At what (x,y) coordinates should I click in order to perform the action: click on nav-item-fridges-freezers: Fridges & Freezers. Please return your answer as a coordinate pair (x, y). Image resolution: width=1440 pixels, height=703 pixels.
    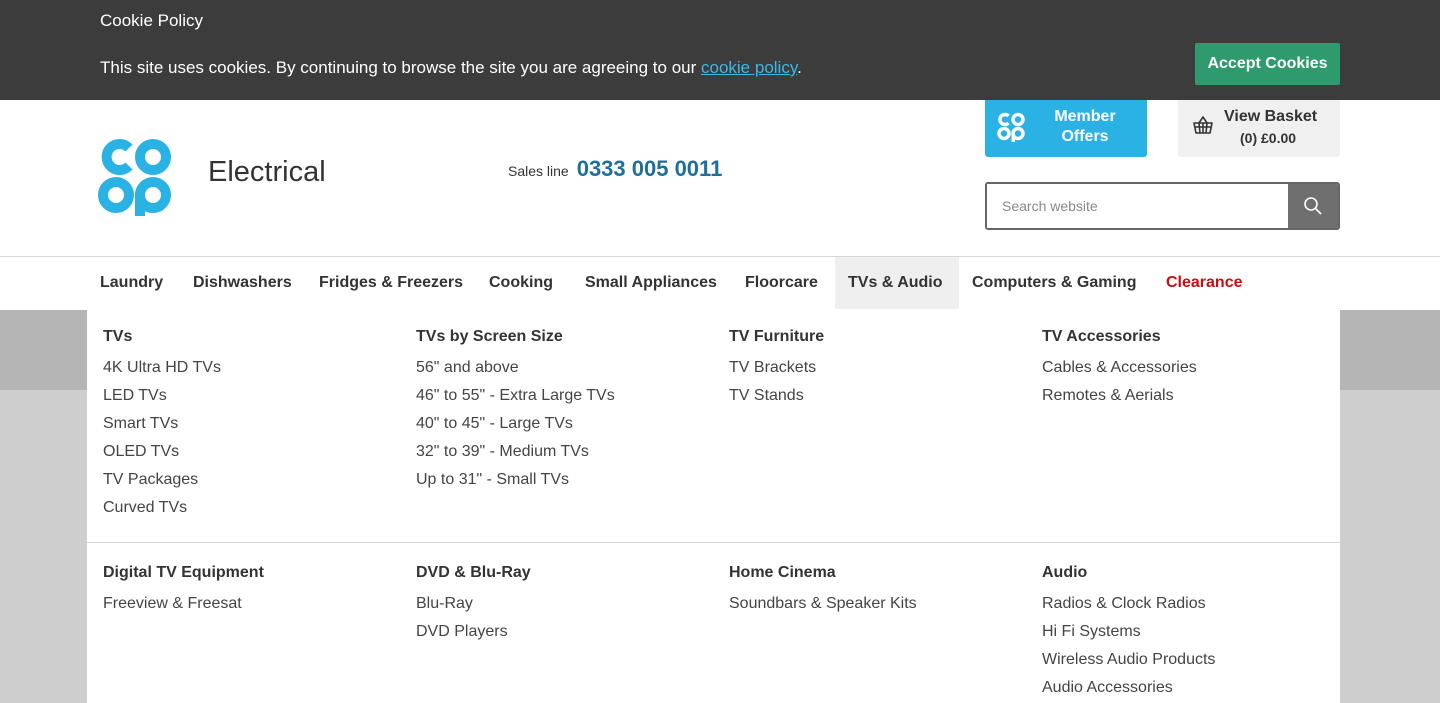
    Looking at the image, I should click on (391, 283).